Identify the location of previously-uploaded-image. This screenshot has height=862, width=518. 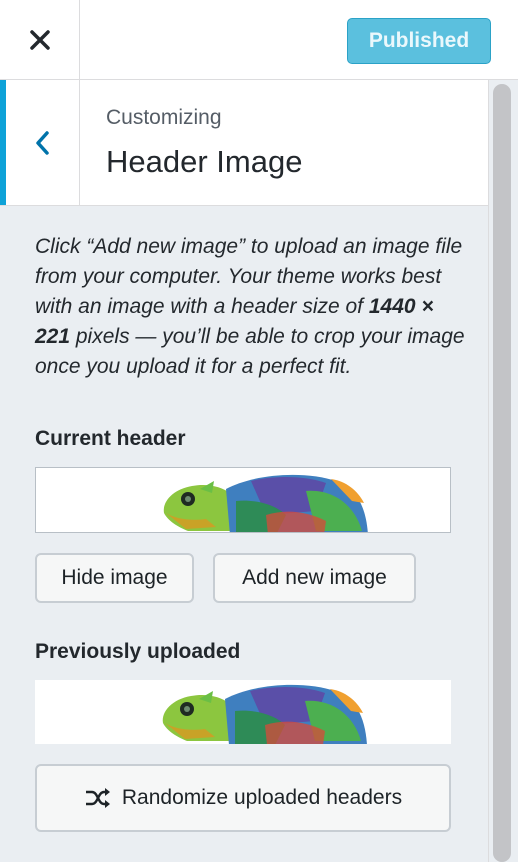
(243, 712).